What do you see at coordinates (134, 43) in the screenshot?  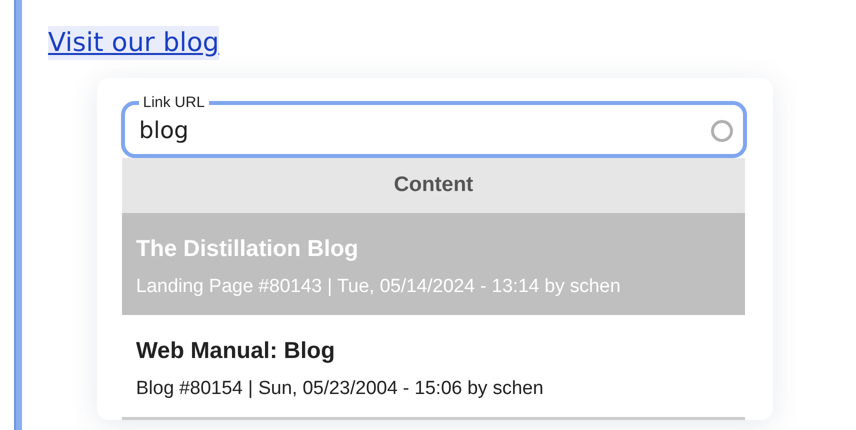 I see `blog-link: Visit our blog` at bounding box center [134, 43].